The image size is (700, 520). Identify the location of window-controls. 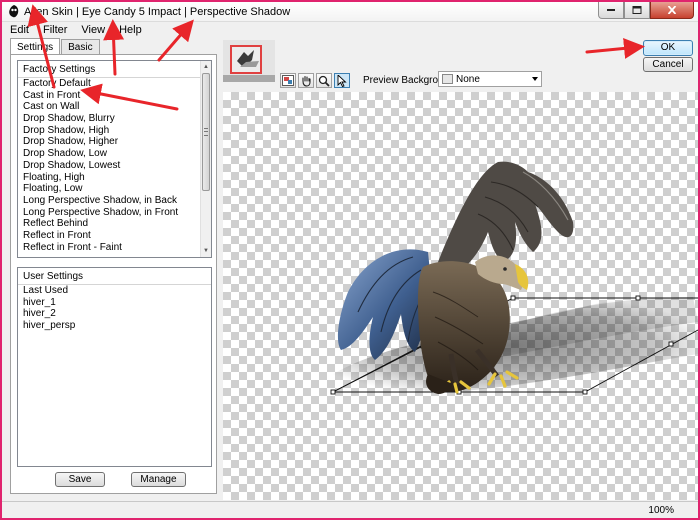
(646, 11).